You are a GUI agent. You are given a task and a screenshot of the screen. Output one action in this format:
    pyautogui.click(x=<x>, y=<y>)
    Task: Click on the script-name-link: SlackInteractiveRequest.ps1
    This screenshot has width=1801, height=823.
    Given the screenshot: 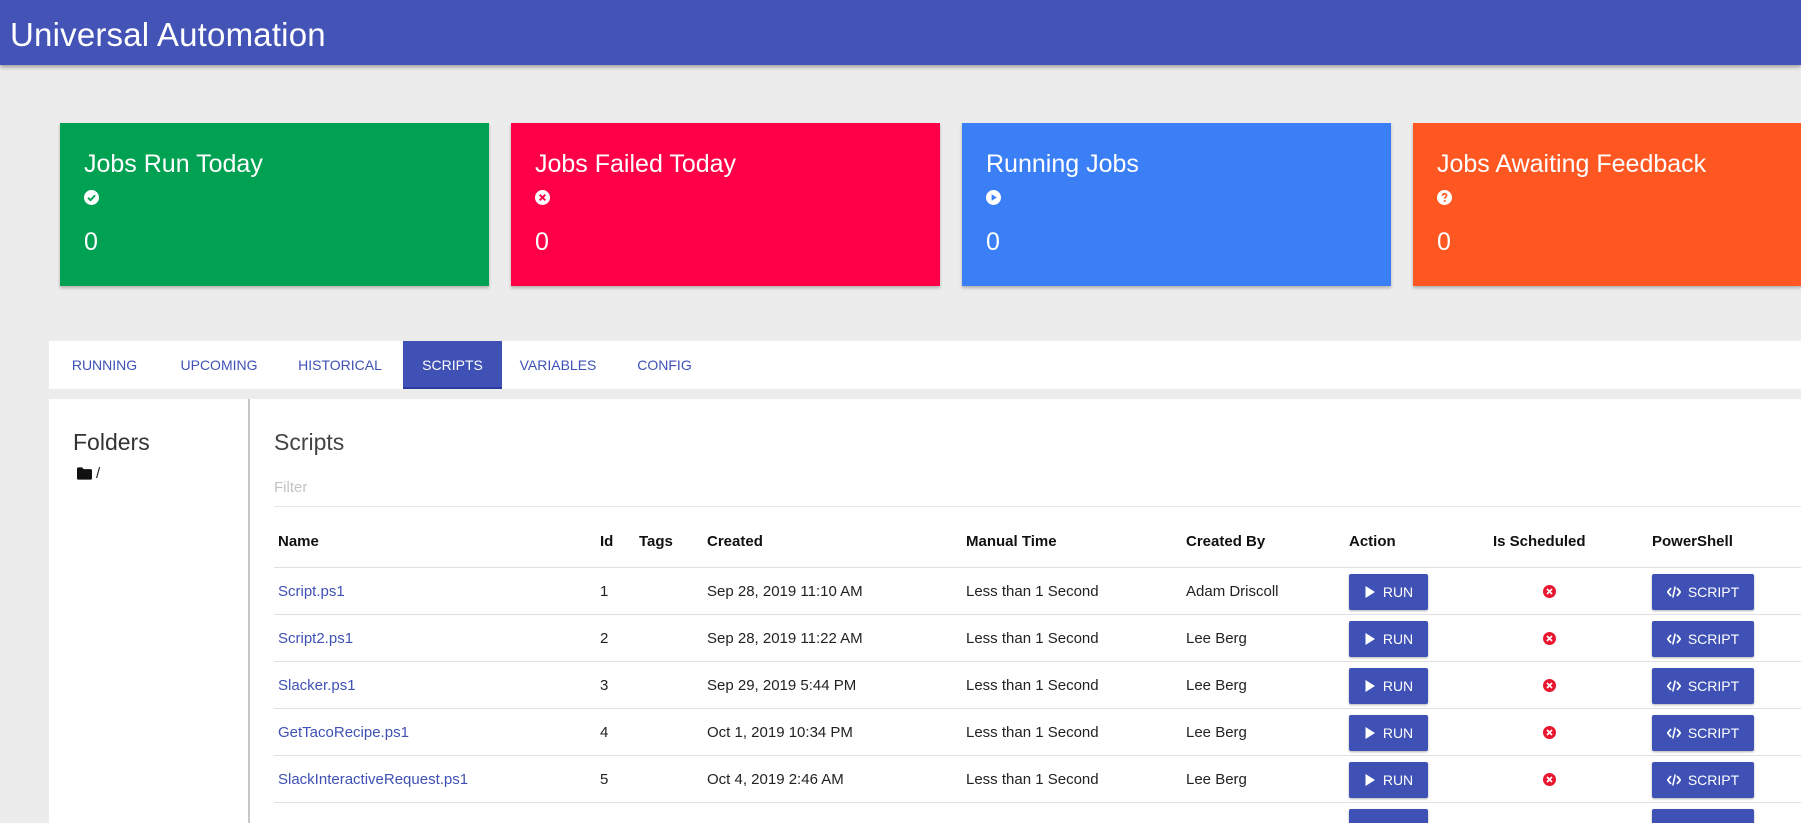 What is the action you would take?
    pyautogui.click(x=373, y=779)
    